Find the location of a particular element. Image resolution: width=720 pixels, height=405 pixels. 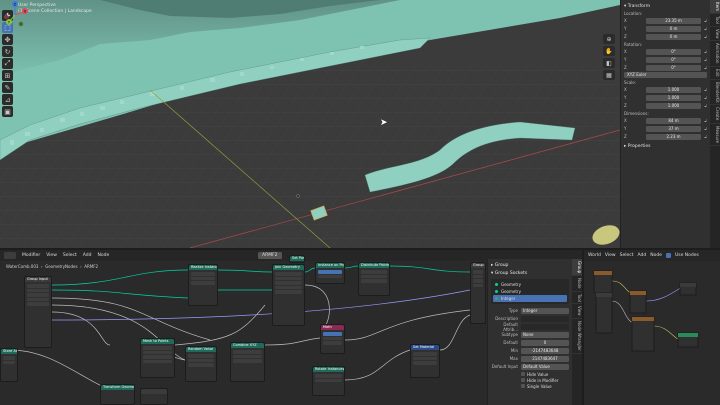

sidebar-tab: Animation is located at coordinates (715, 54).